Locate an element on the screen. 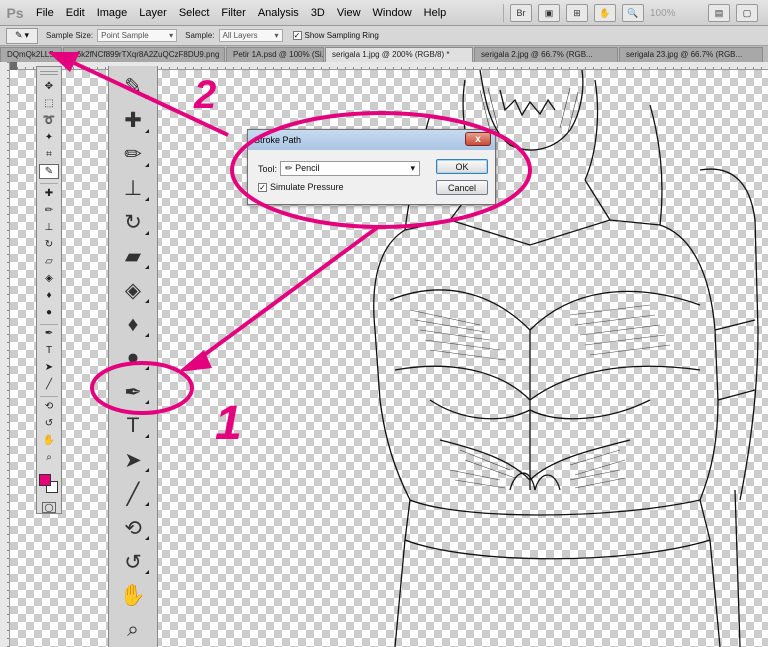 This screenshot has width=768, height=647. 3d-orbit-icon: ↺ is located at coordinates (49, 424).